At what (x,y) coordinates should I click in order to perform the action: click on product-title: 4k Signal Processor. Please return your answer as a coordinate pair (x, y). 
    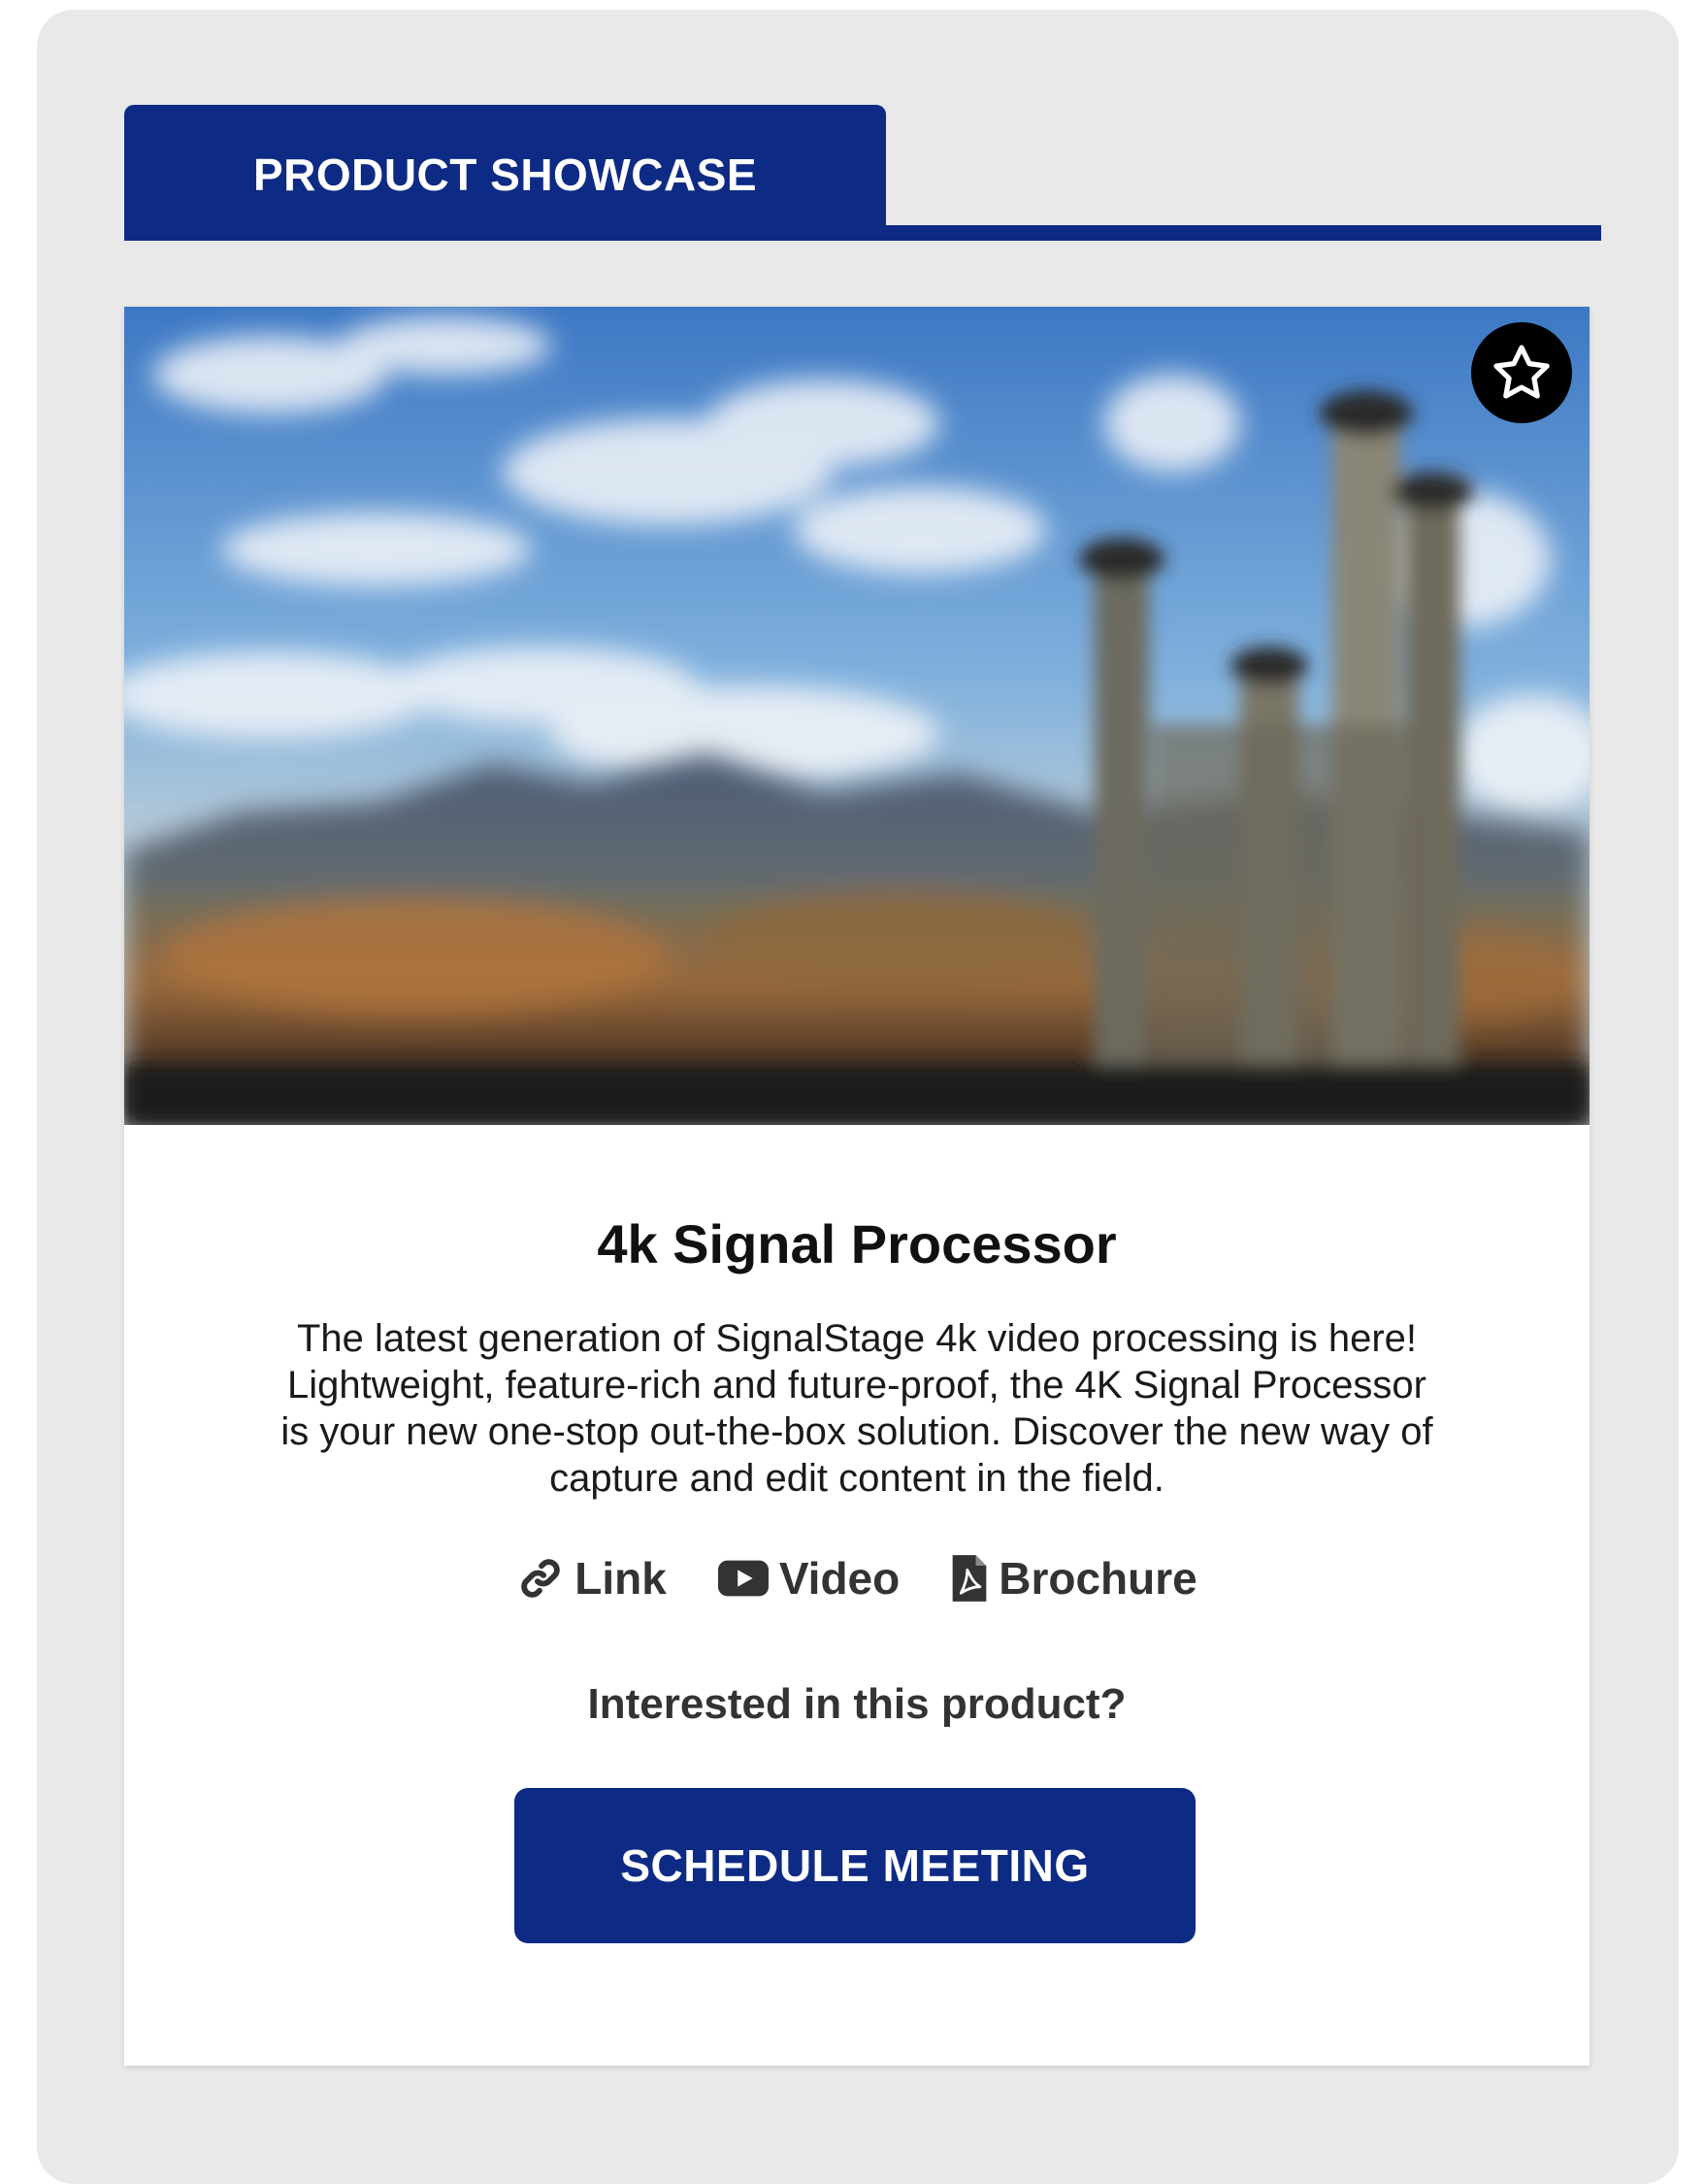
    Looking at the image, I should click on (857, 1243).